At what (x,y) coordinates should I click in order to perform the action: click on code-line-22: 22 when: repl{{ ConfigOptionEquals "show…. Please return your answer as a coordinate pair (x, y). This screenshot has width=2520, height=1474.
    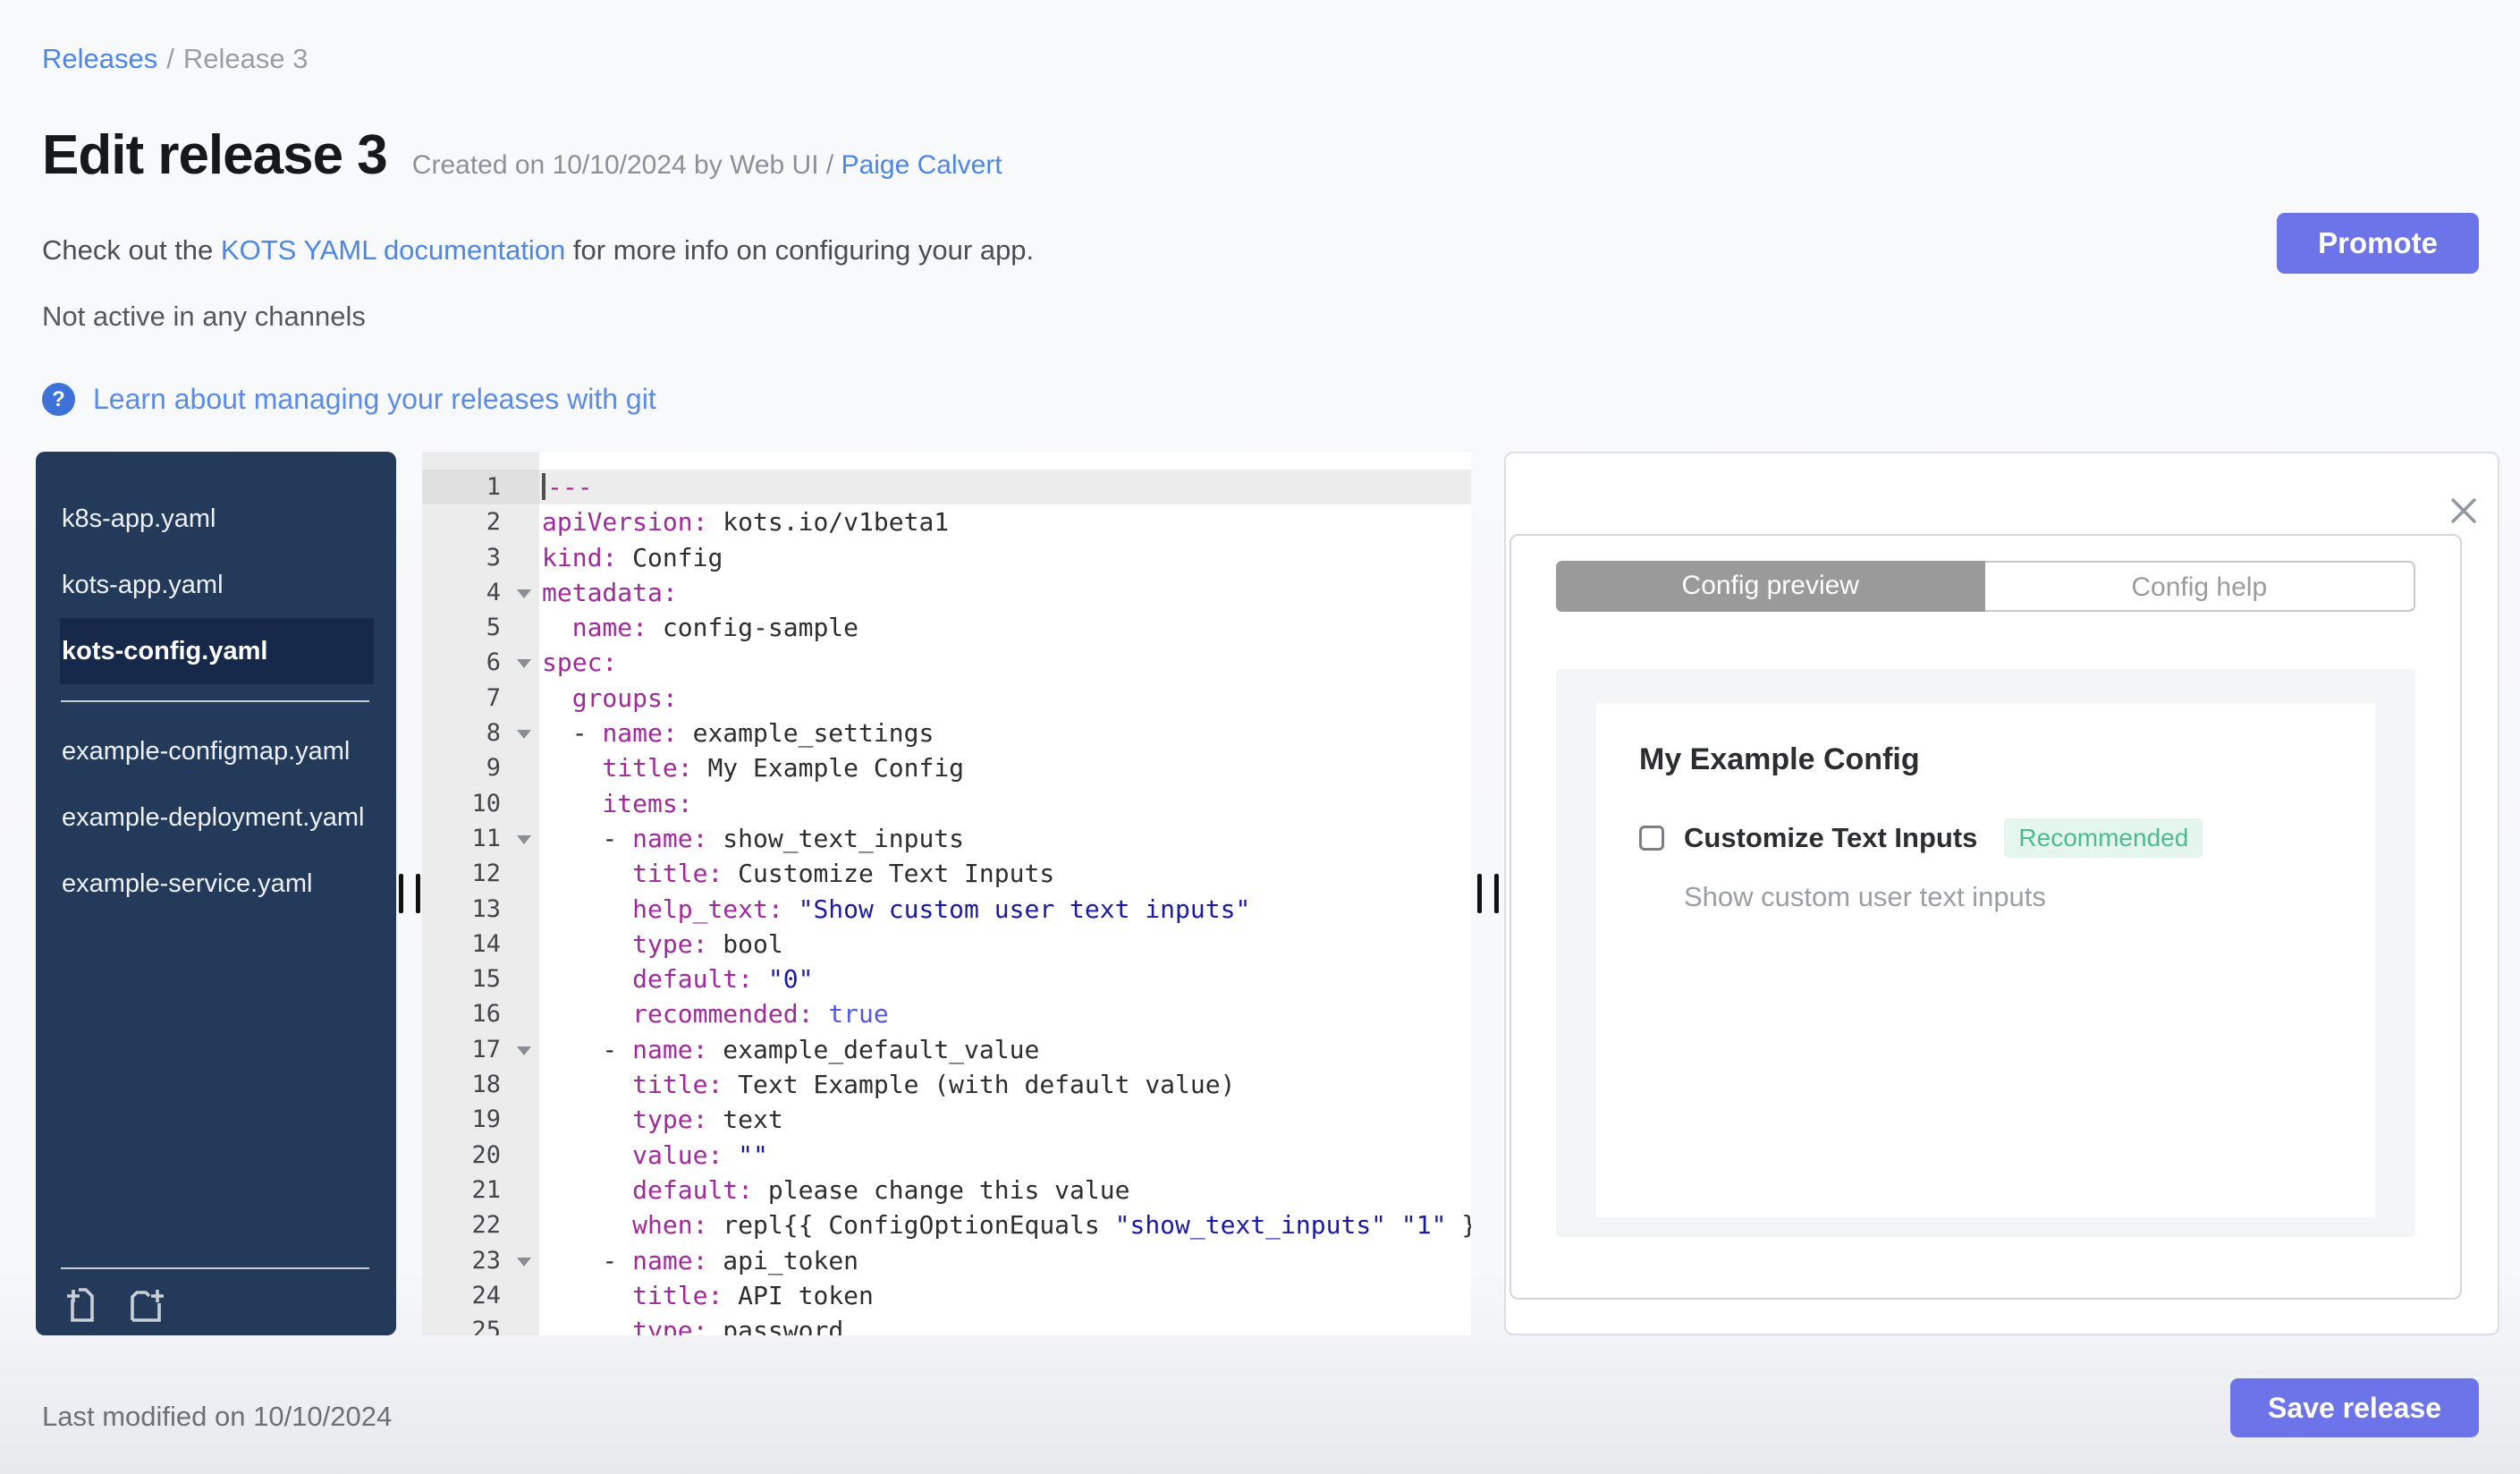
    Looking at the image, I should click on (946, 1225).